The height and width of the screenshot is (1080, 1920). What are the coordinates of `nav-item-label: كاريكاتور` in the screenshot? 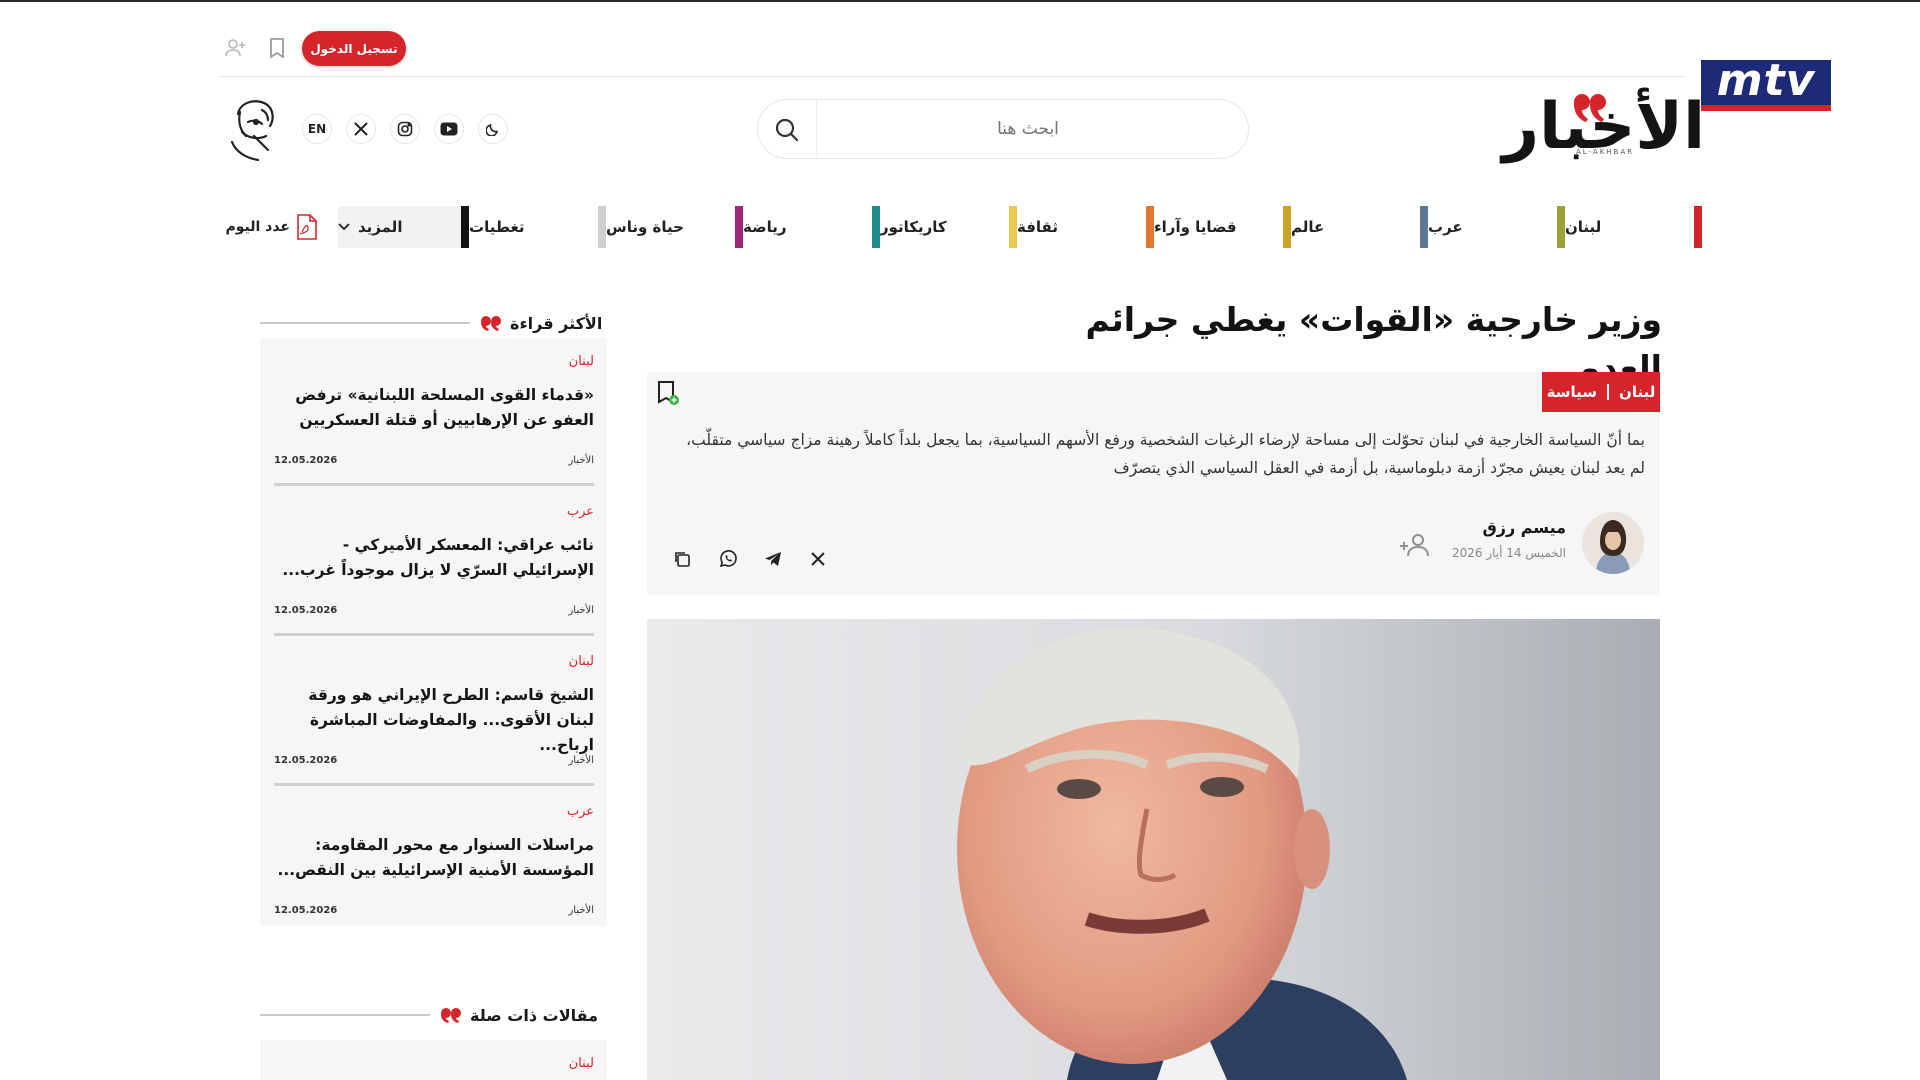 It's located at (913, 227).